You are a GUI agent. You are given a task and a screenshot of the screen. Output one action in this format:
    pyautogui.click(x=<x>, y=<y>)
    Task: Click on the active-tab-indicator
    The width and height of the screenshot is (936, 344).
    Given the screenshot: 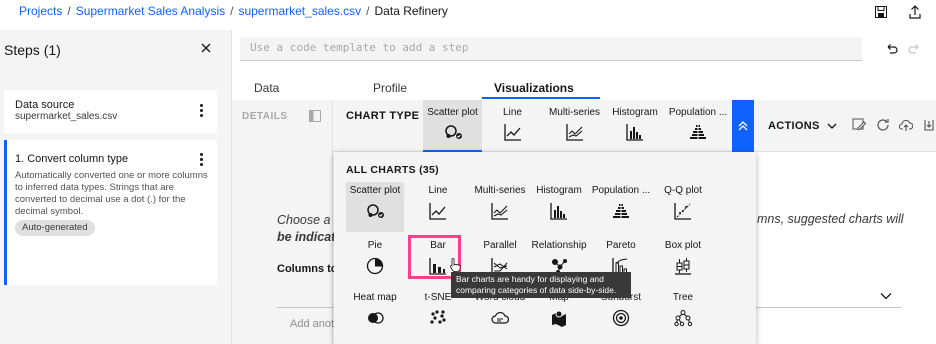 What is the action you would take?
    pyautogui.click(x=541, y=98)
    